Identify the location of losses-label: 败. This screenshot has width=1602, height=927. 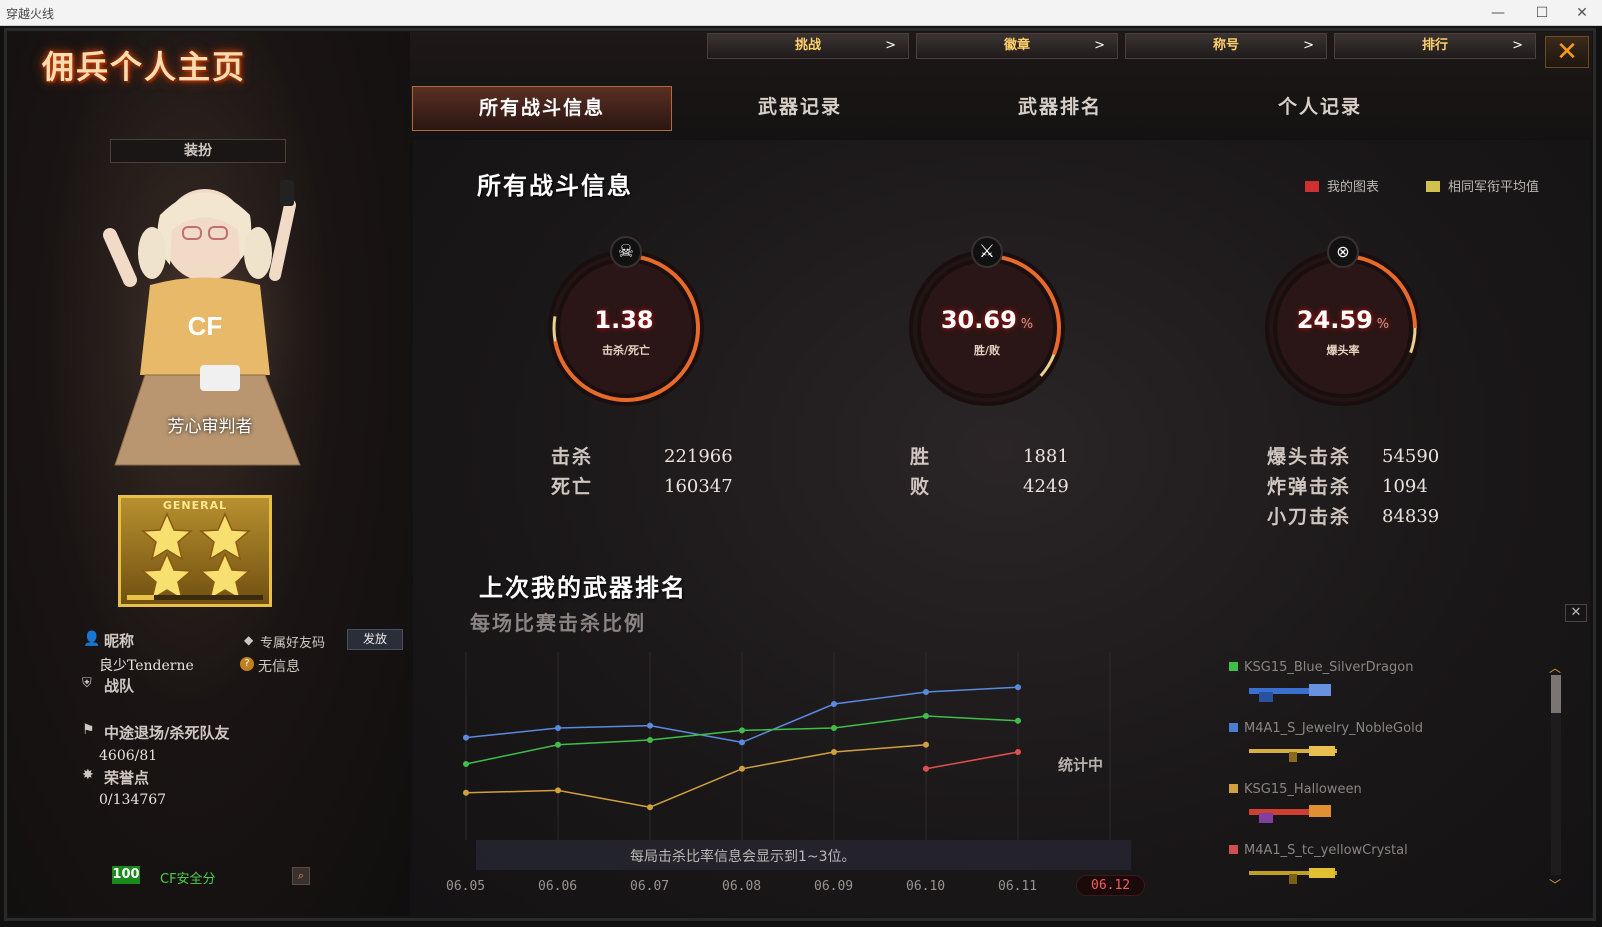
(921, 487).